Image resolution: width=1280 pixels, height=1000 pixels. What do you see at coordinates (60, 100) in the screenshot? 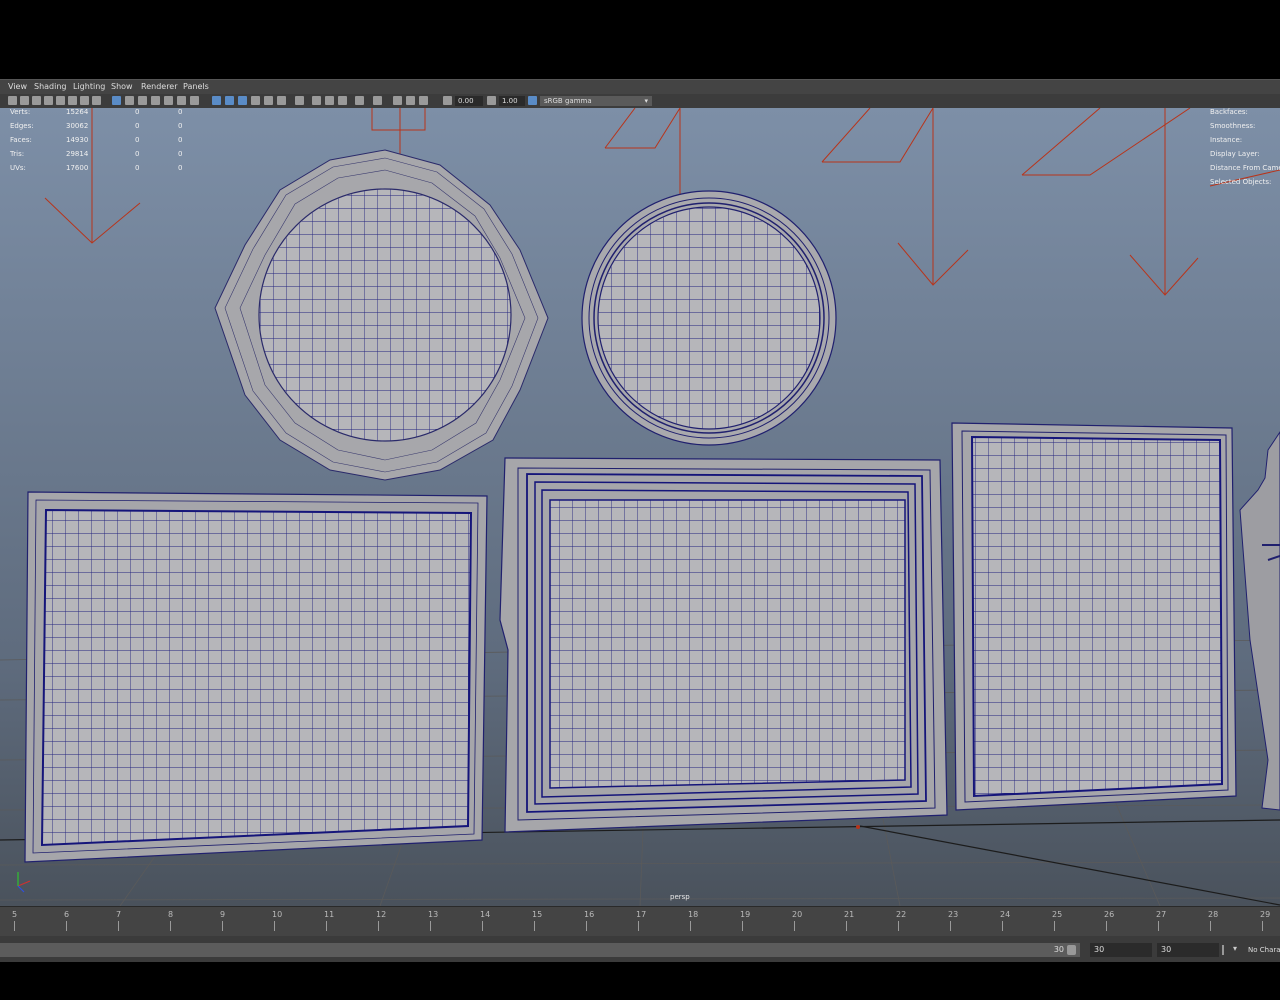
I see `lock-camera-icon` at bounding box center [60, 100].